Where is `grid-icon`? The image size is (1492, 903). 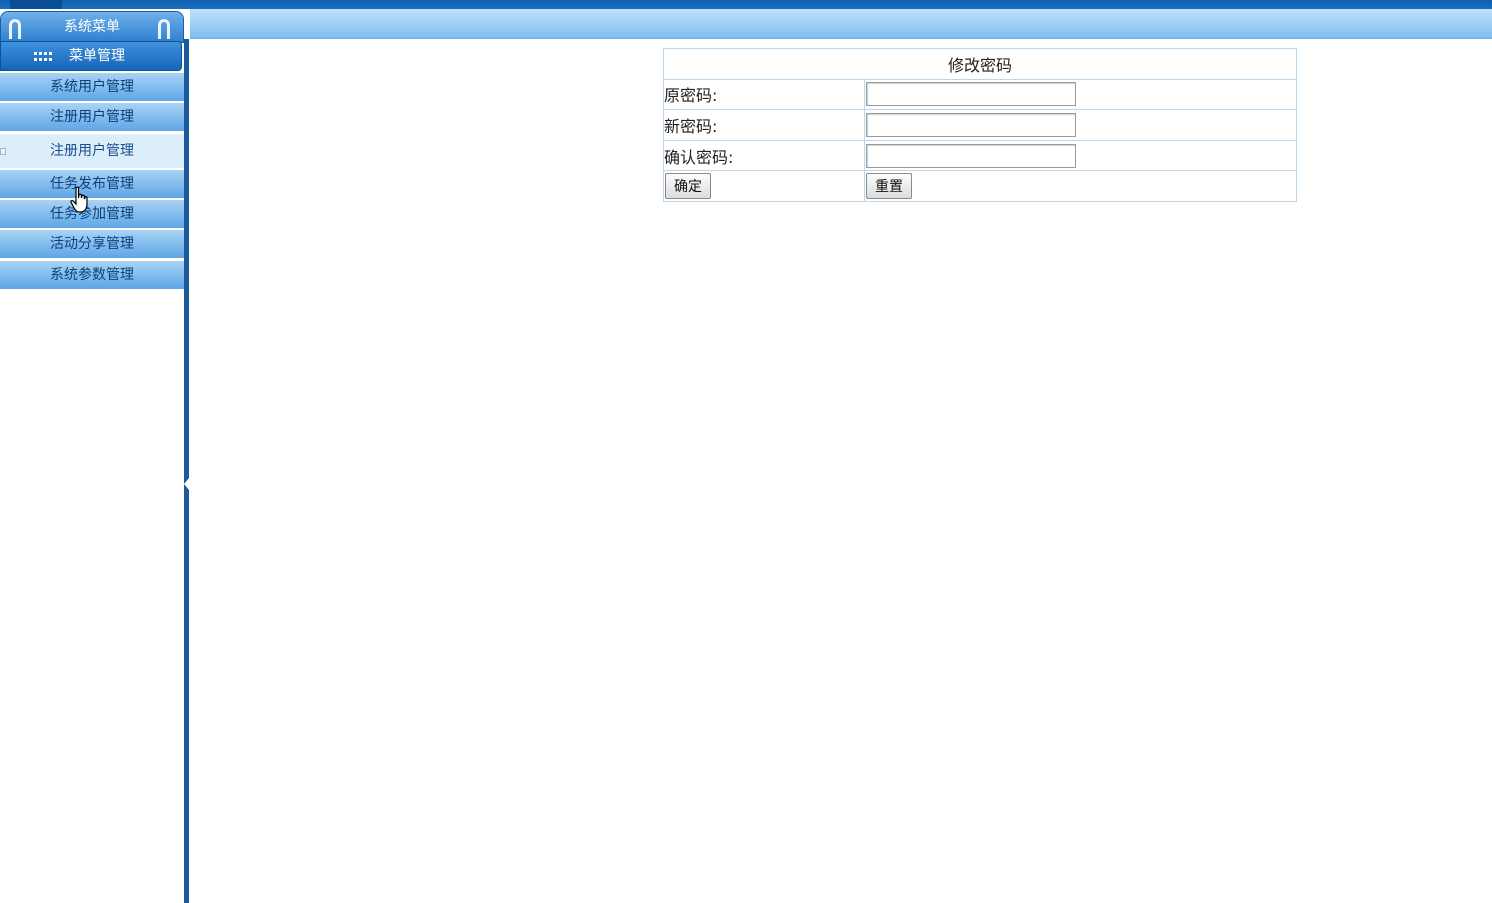 grid-icon is located at coordinates (44, 57).